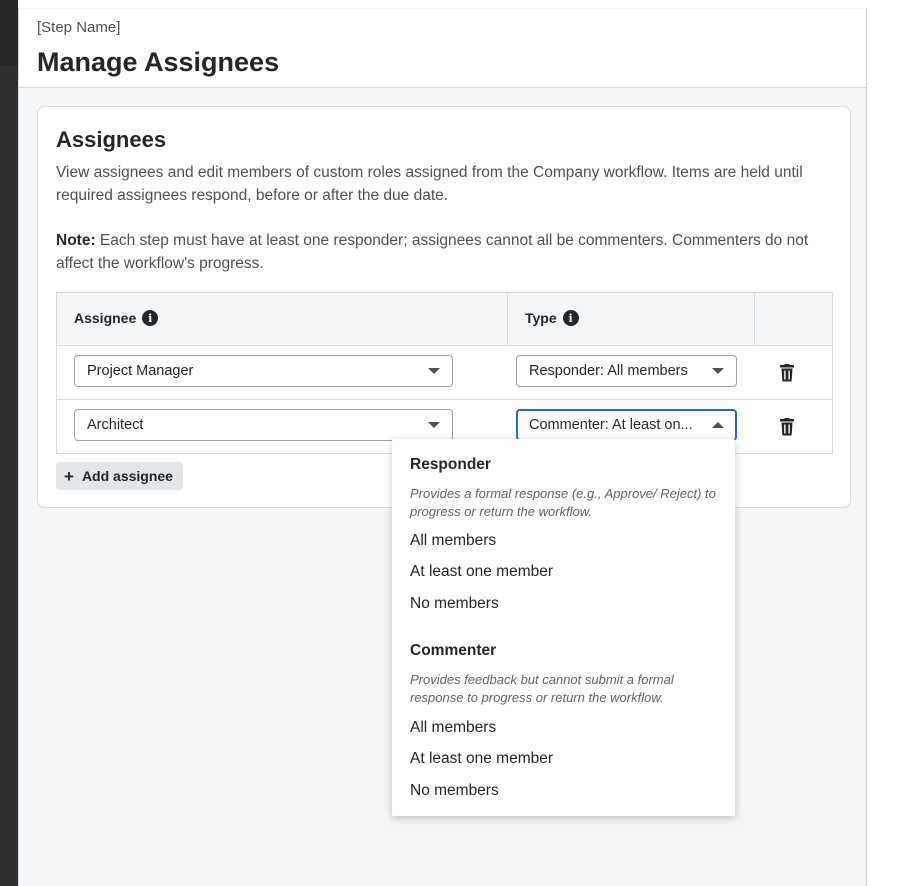 Image resolution: width=908 pixels, height=886 pixels. What do you see at coordinates (453, 728) in the screenshot?
I see `dropdown-option-commenter-all: All members` at bounding box center [453, 728].